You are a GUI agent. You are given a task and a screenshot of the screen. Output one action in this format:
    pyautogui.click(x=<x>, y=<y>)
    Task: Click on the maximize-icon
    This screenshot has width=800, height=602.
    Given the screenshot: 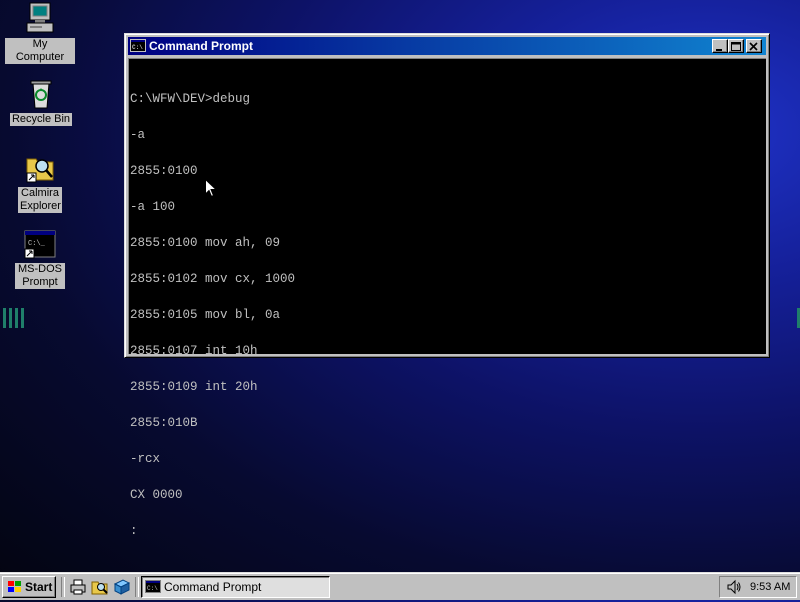 What is the action you would take?
    pyautogui.click(x=736, y=46)
    